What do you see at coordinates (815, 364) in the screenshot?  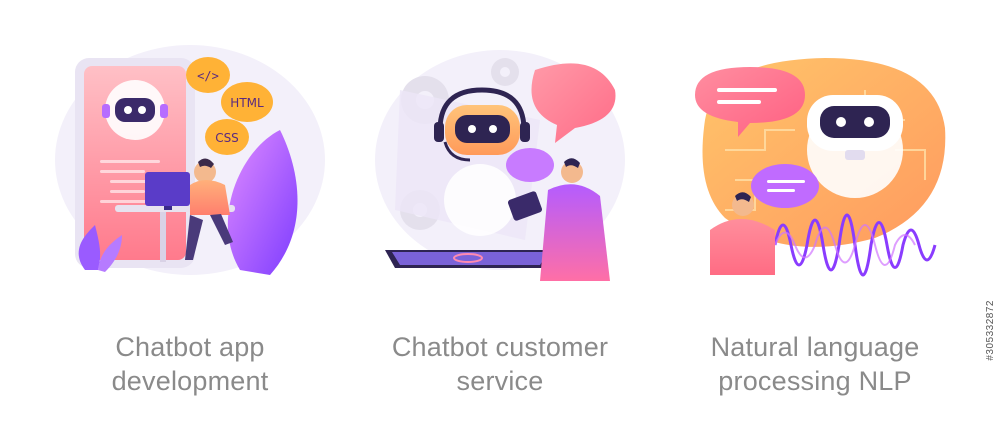 I see `illustration-caption: Natural language processing NLP` at bounding box center [815, 364].